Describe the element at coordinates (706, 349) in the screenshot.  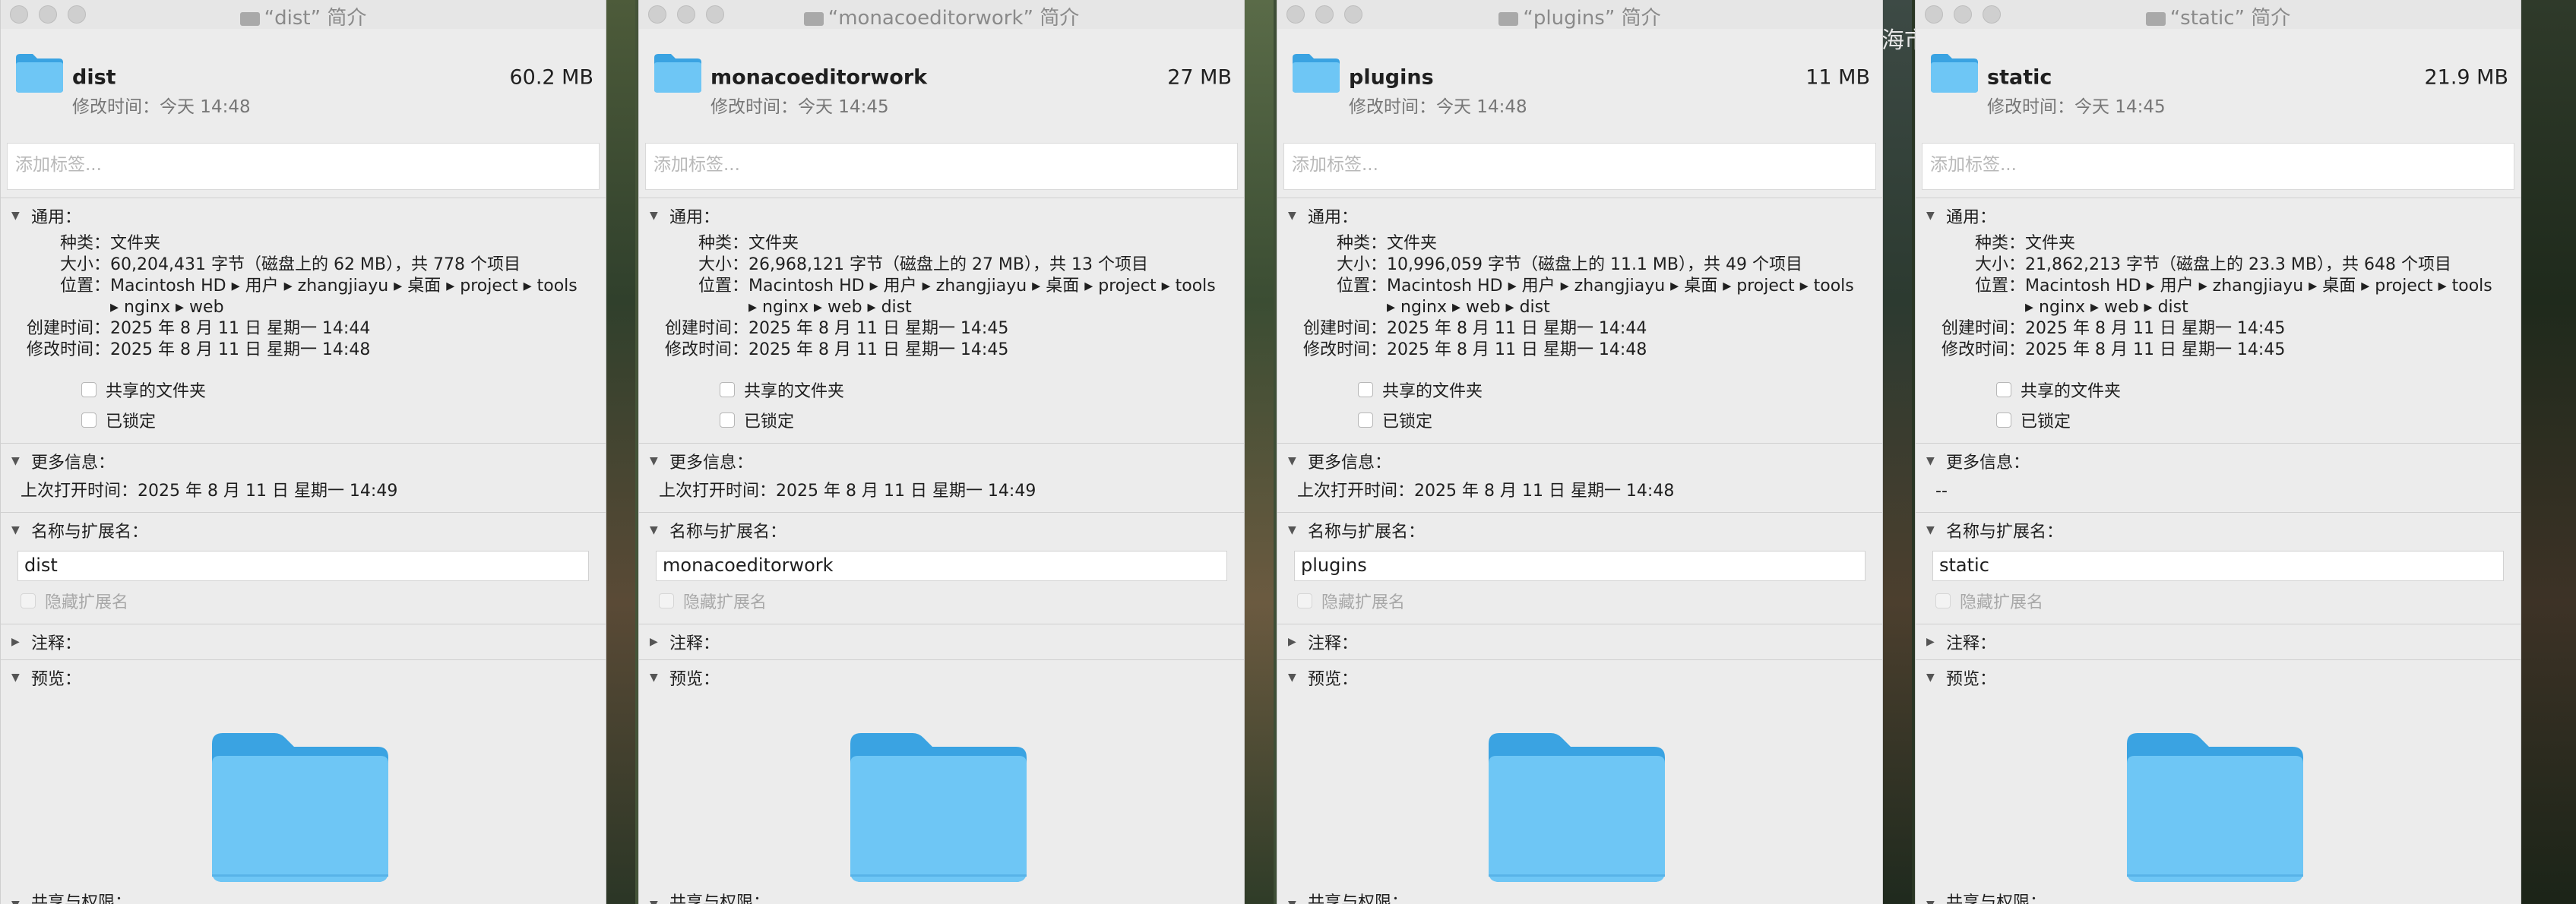
I see `modified-label: 修改时间：` at that location.